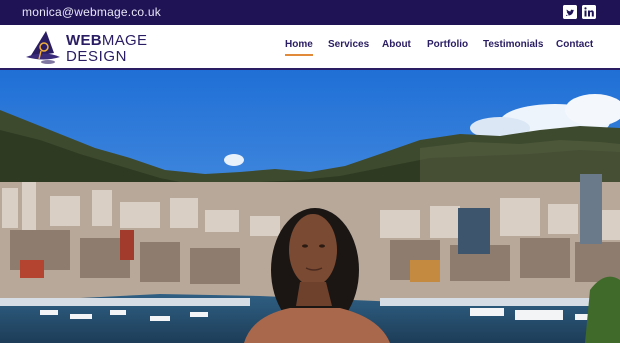 The width and height of the screenshot is (620, 343). What do you see at coordinates (310, 12) in the screenshot?
I see `top-contact-bar: monica@webmage.co.uk` at bounding box center [310, 12].